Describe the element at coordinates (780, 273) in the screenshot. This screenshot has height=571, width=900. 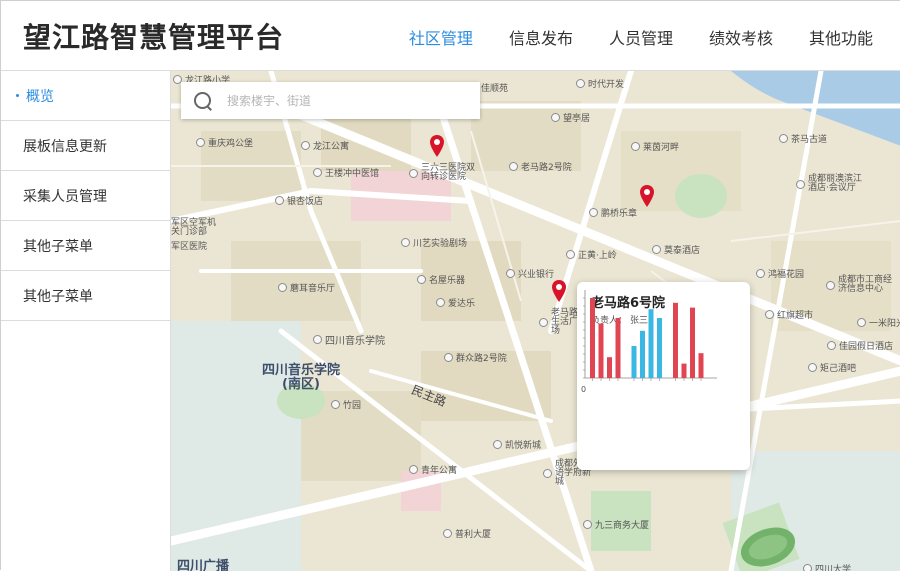
I see `map-label: 鸿福花园` at that location.